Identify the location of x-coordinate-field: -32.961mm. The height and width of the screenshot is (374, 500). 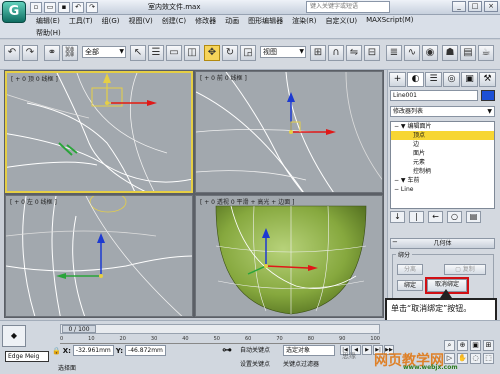
(93, 350).